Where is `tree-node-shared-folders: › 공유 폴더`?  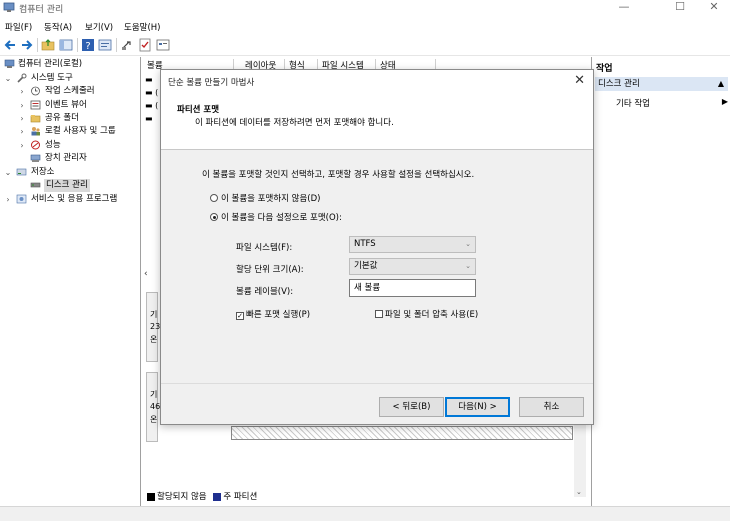 tree-node-shared-folders: › 공유 폴더 is located at coordinates (70, 118).